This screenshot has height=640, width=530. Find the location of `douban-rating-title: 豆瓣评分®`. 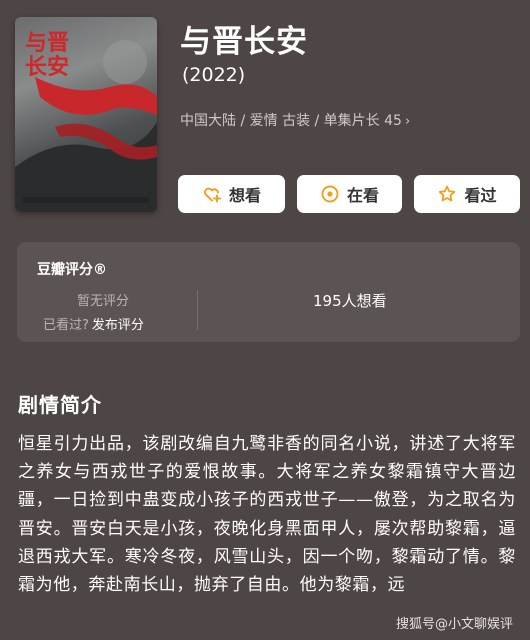

douban-rating-title: 豆瓣评分® is located at coordinates (72, 270).